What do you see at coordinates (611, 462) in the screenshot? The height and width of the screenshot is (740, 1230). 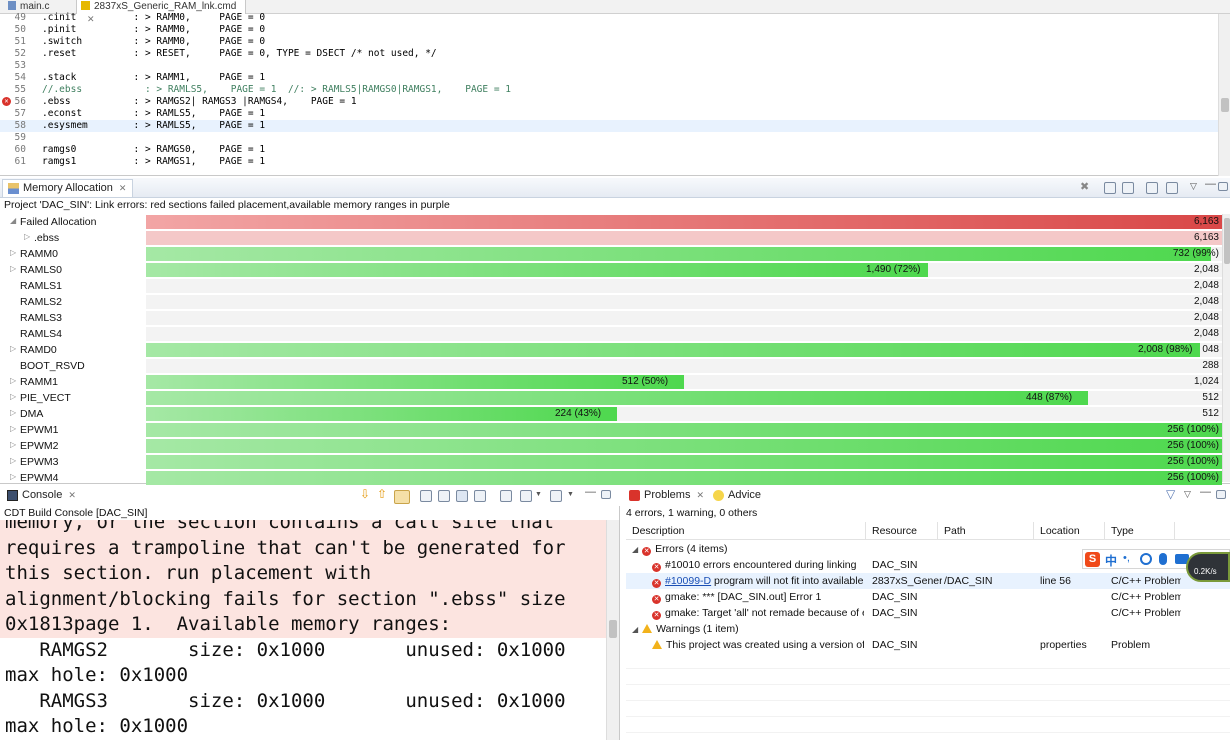 I see `memory-row: ▷ EPWM3 256 (100%)` at bounding box center [611, 462].